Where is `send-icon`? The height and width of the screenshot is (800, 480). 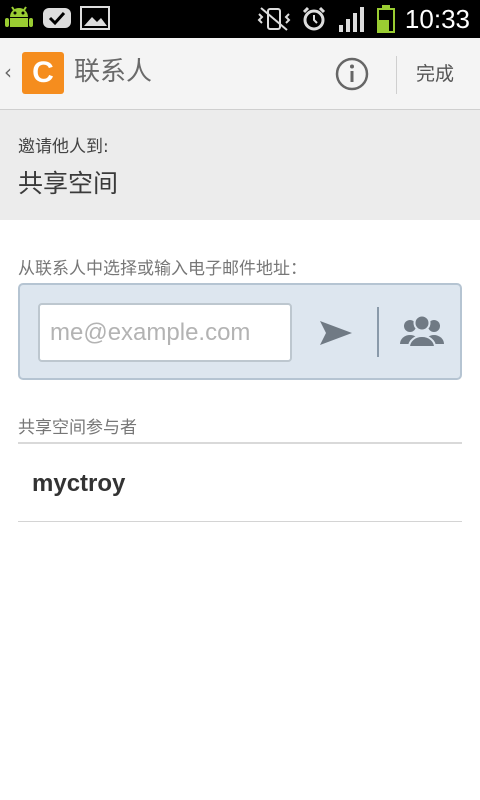 send-icon is located at coordinates (336, 333).